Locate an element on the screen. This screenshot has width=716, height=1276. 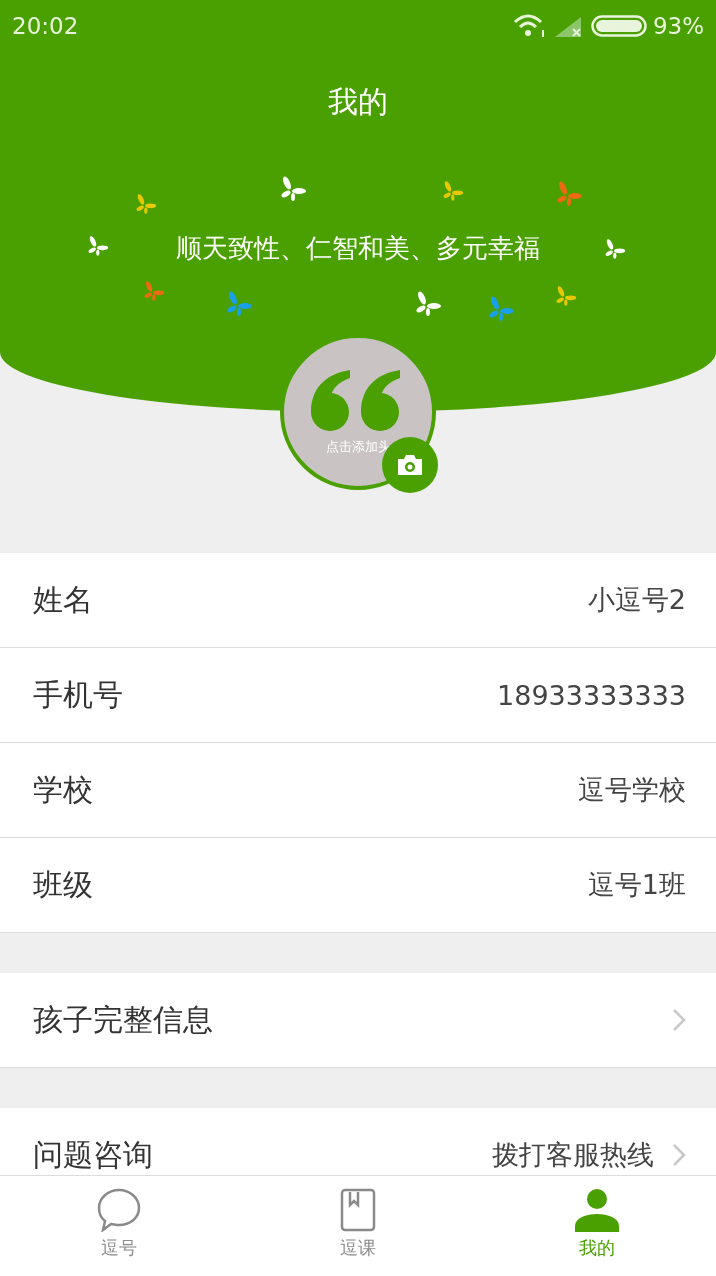
menu-row: 孩子完整信息 is located at coordinates (358, 1020).